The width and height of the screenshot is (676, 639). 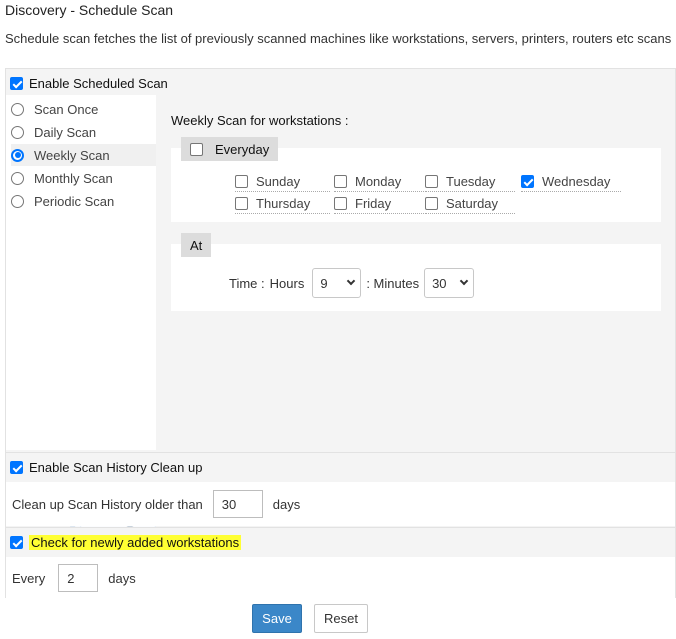 What do you see at coordinates (135, 542) in the screenshot?
I see `newly-label: Check for newly added workstations` at bounding box center [135, 542].